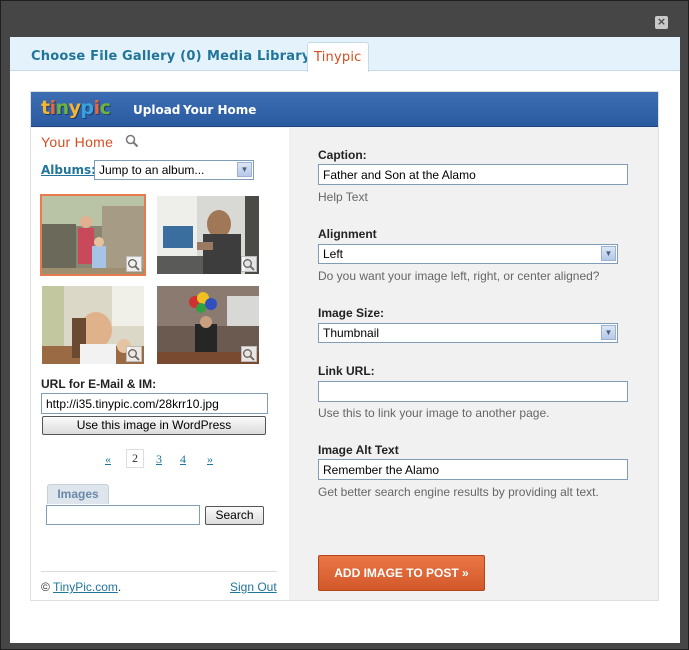 This screenshot has width=689, height=650. I want to click on search-icon, so click(132, 141).